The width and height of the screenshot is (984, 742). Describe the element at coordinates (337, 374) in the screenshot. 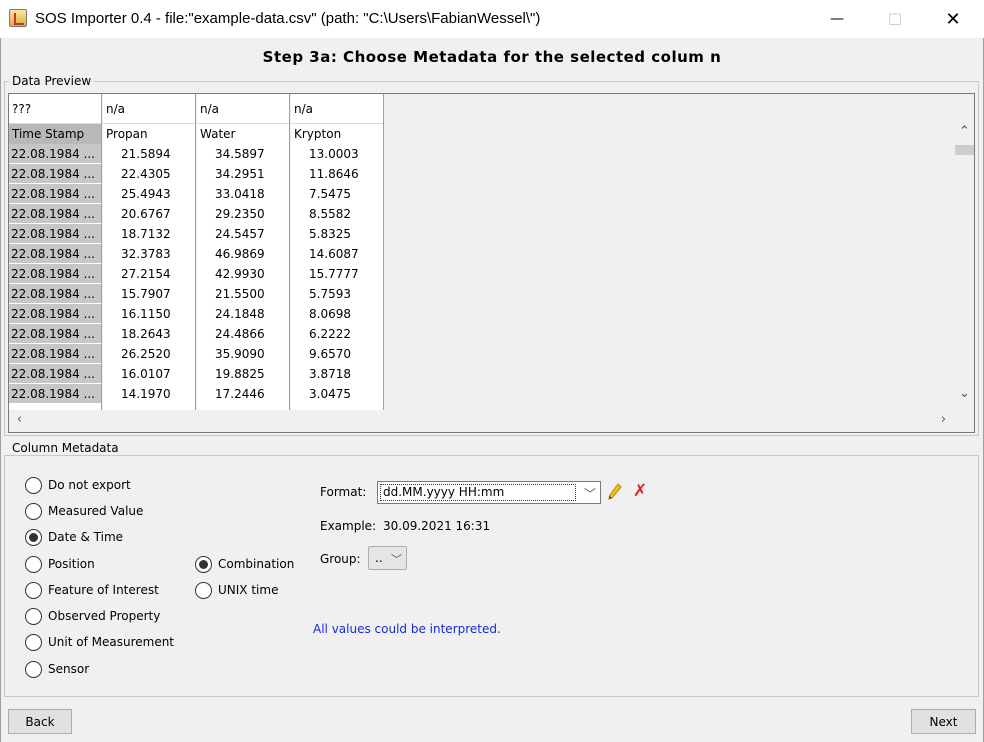

I see `table-cell: 3.8718` at that location.